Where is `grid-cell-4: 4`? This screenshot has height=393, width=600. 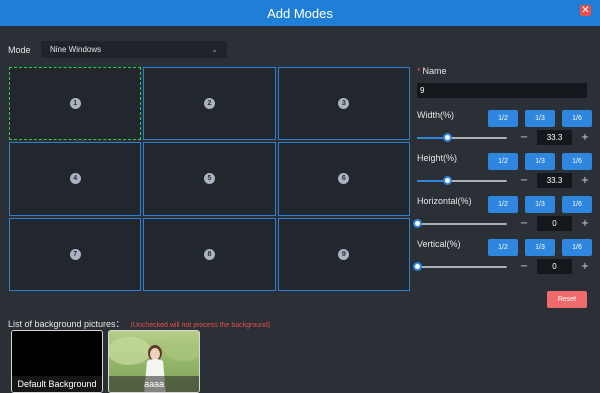
grid-cell-4: 4 is located at coordinates (75, 179).